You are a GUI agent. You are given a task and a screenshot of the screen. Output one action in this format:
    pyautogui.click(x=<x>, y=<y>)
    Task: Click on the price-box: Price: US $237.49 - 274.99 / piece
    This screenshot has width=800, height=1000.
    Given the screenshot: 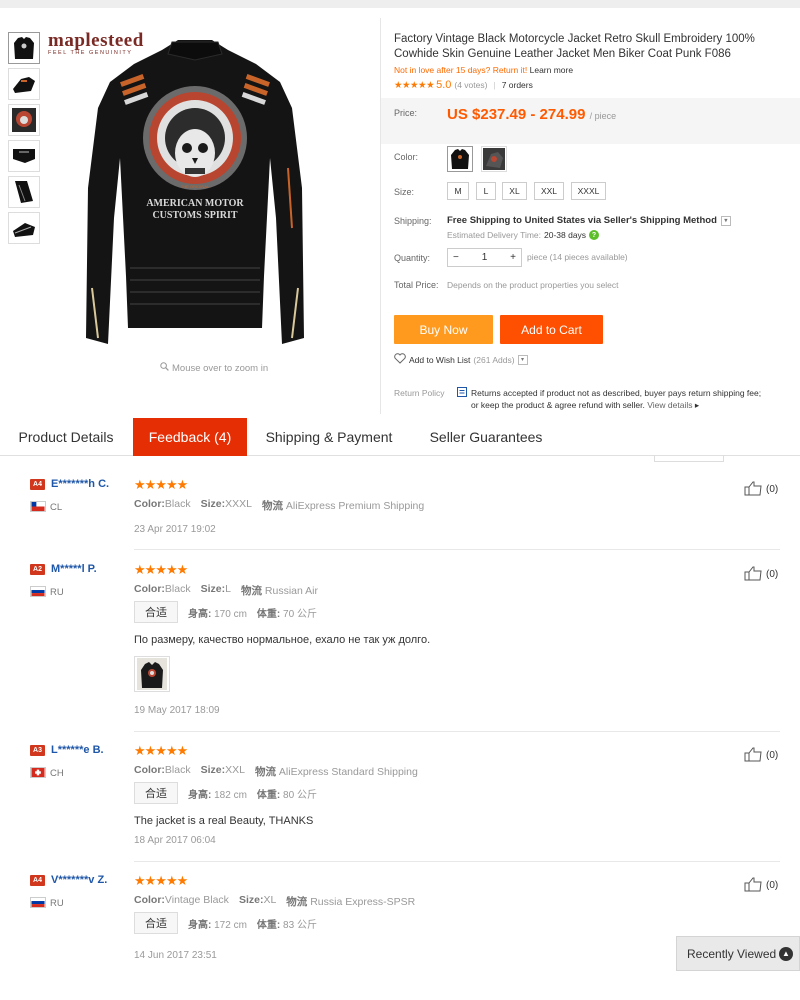 What is the action you would take?
    pyautogui.click(x=590, y=121)
    